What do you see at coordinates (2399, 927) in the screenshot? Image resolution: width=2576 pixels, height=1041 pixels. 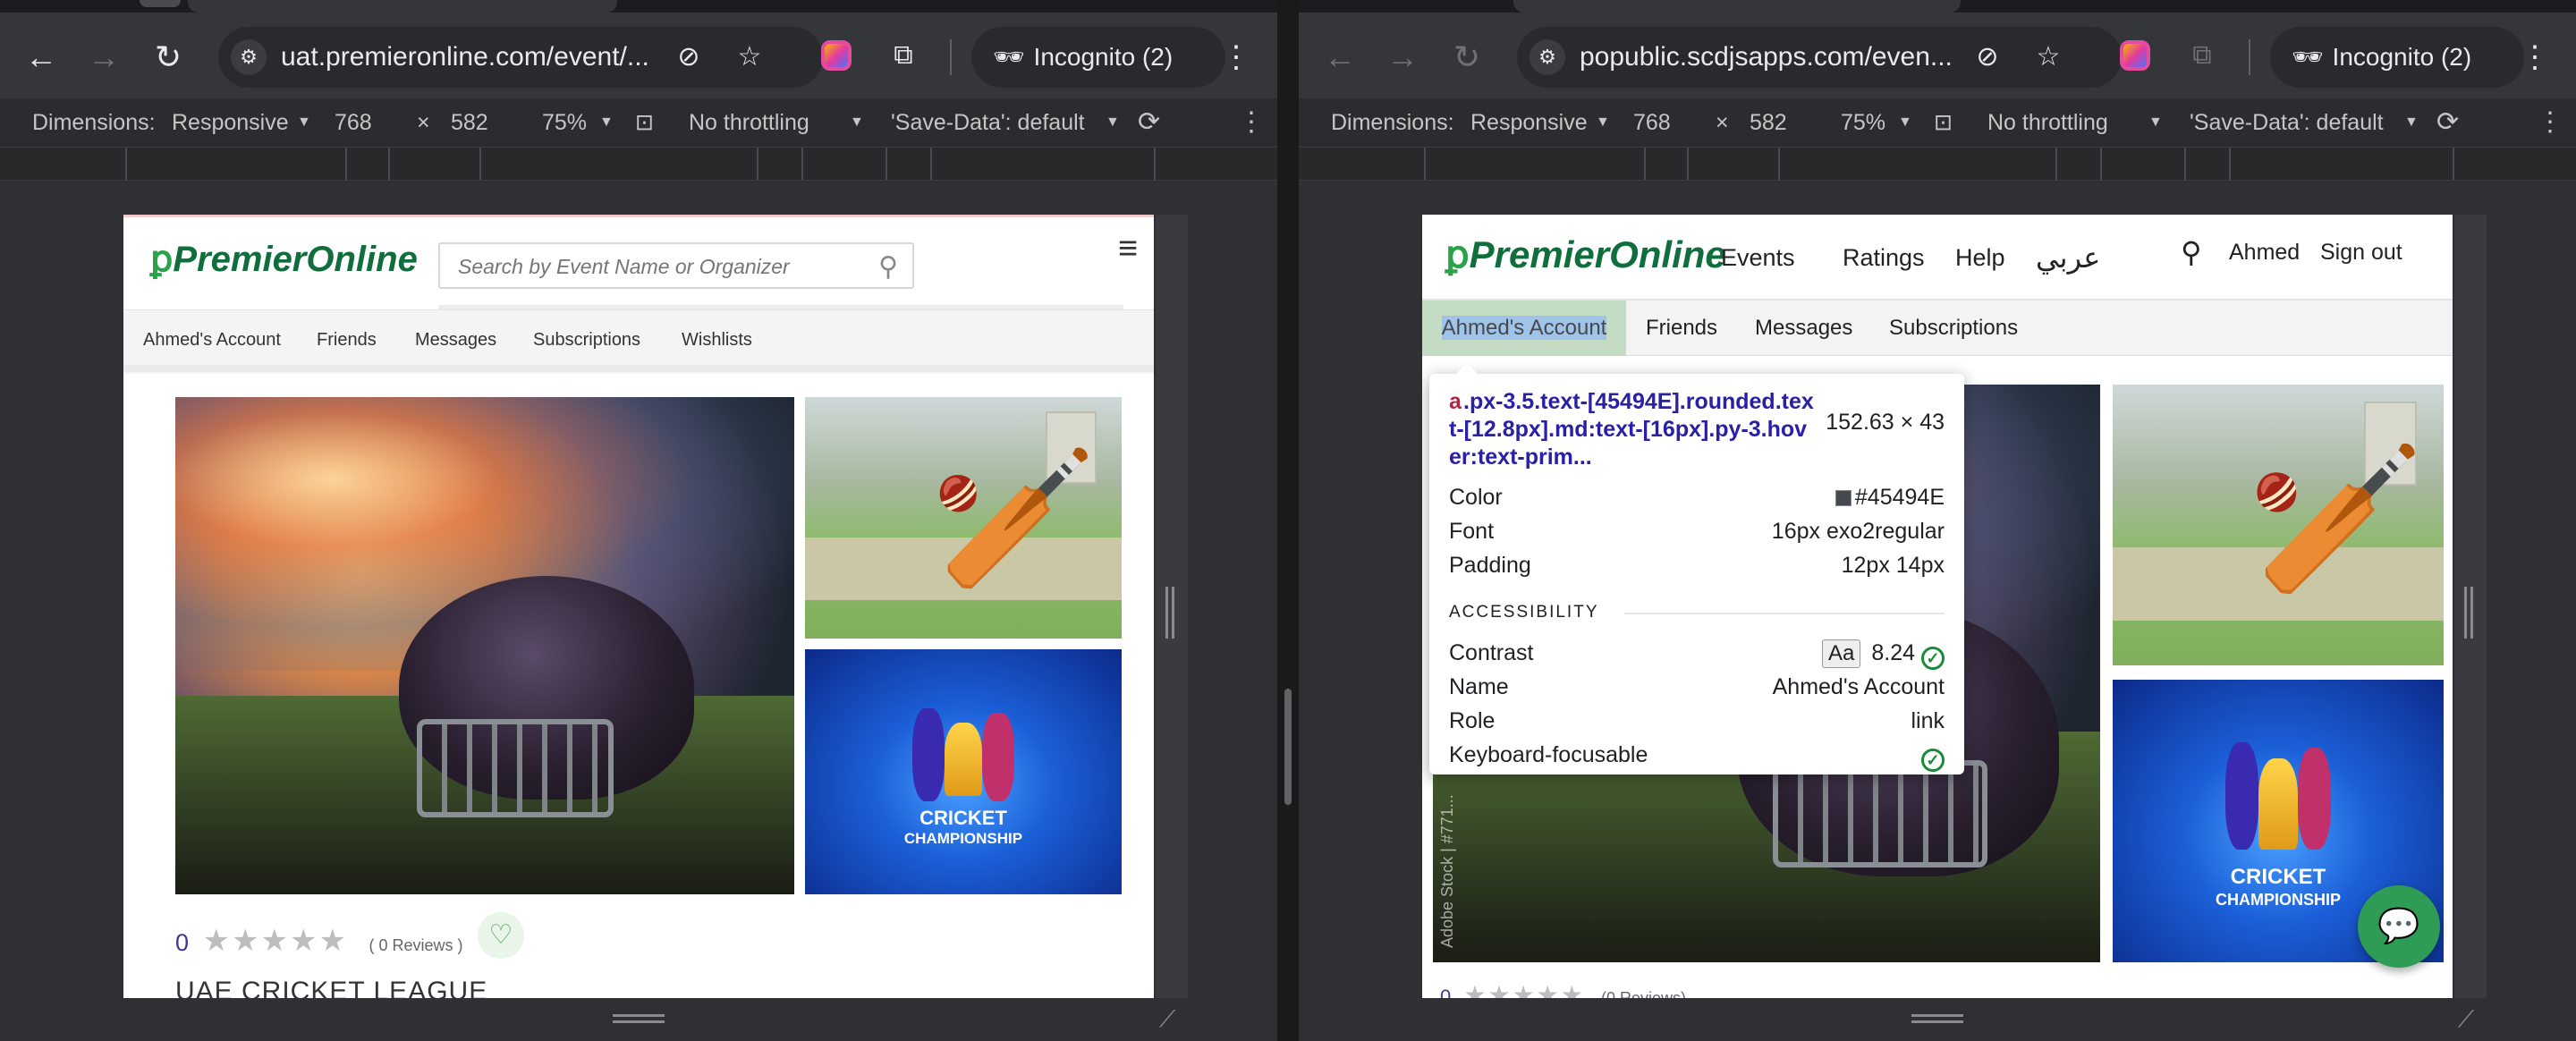 I see `chat-icon: 💬` at bounding box center [2399, 927].